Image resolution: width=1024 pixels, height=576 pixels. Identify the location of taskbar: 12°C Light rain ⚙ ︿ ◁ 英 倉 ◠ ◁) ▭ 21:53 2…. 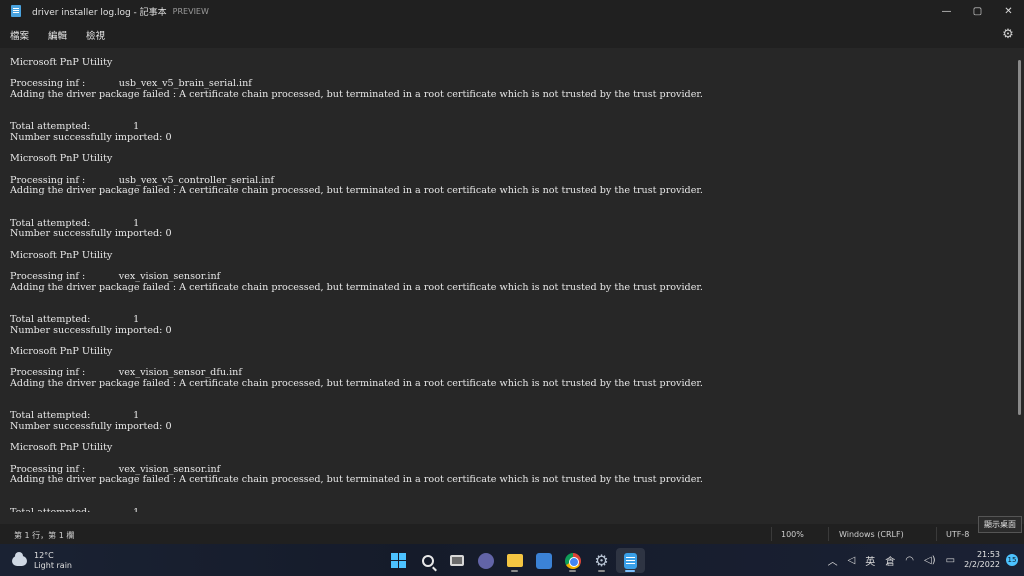
(512, 560).